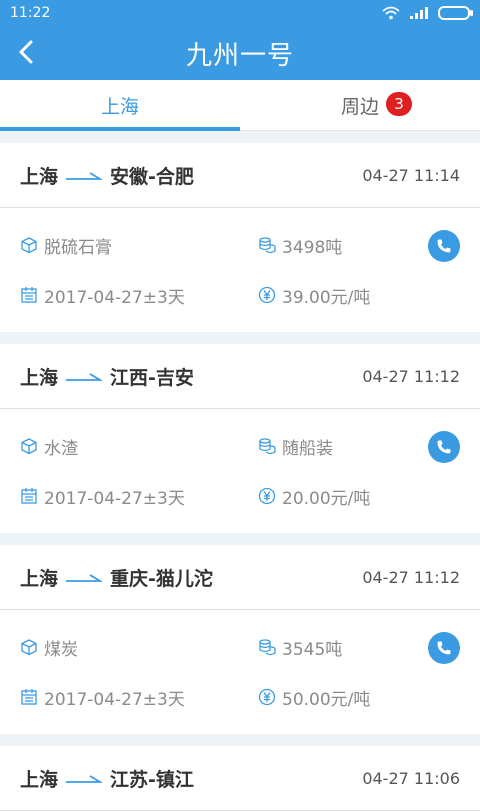 This screenshot has height=811, width=480. Describe the element at coordinates (61, 649) in the screenshot. I see `cargo-name: 煤炭` at that location.